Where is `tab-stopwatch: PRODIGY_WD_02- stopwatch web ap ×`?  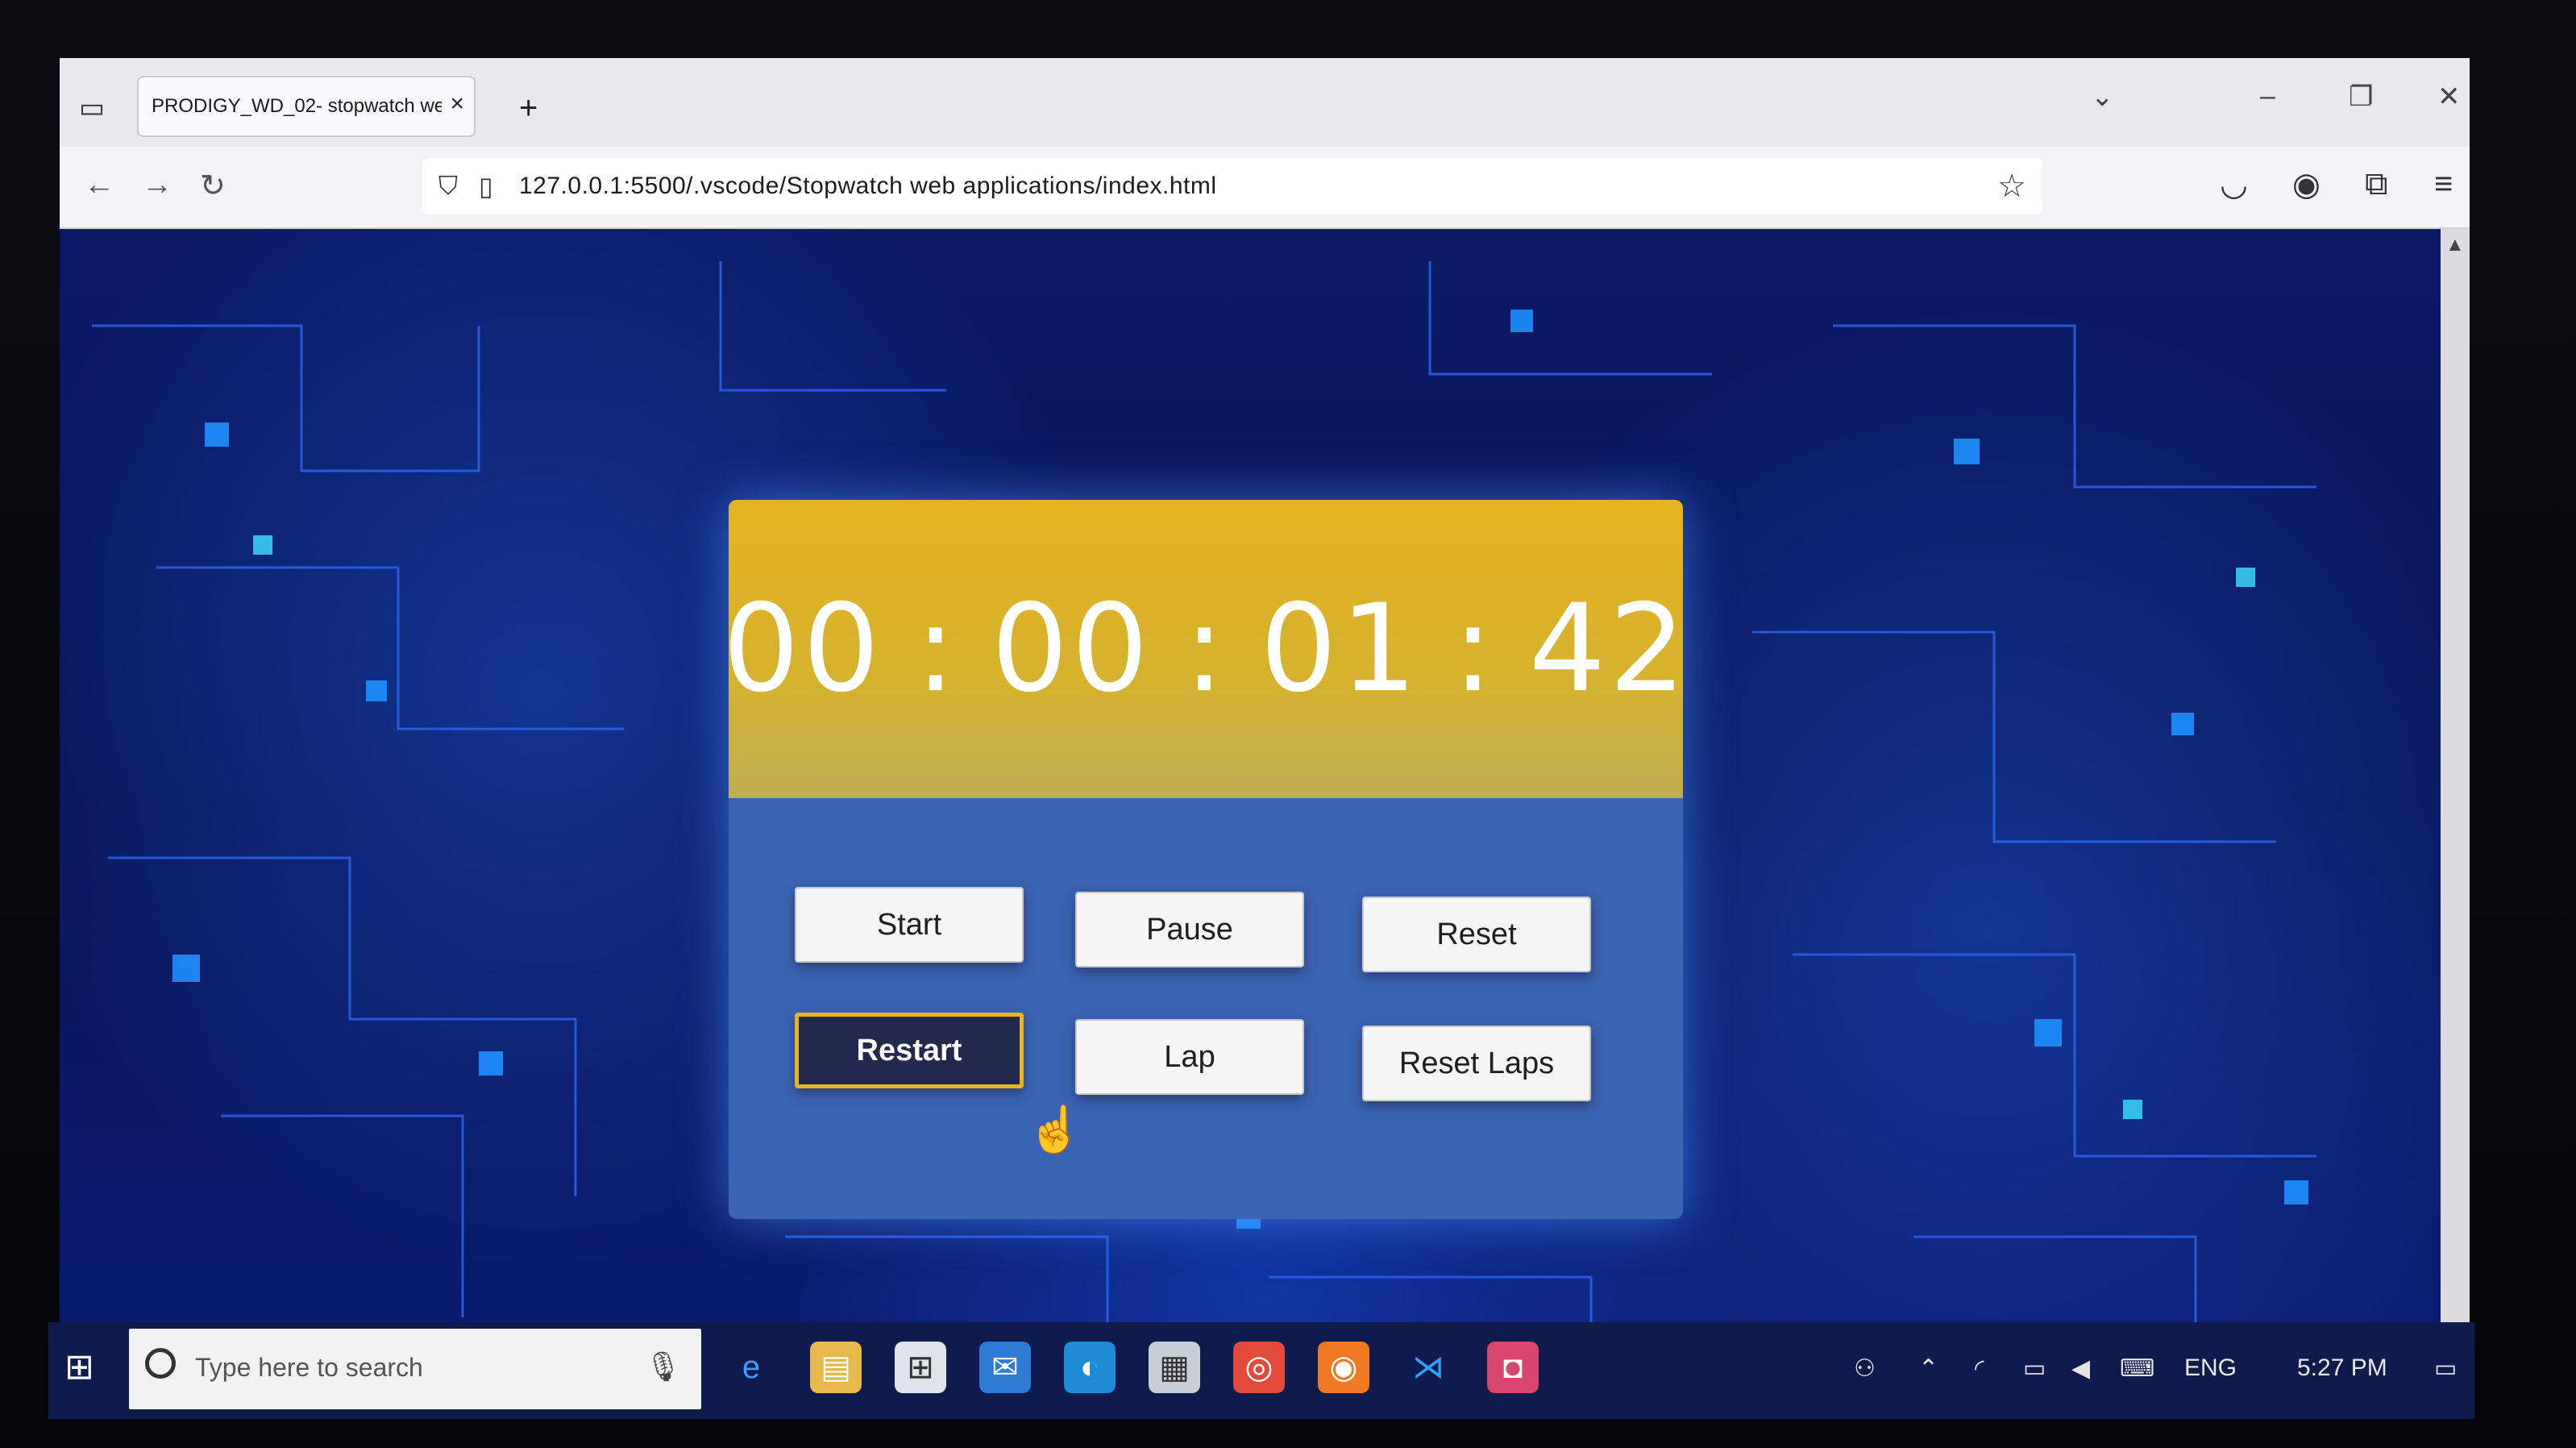
tab-stopwatch: PRODIGY_WD_02- stopwatch web ap × is located at coordinates (306, 106).